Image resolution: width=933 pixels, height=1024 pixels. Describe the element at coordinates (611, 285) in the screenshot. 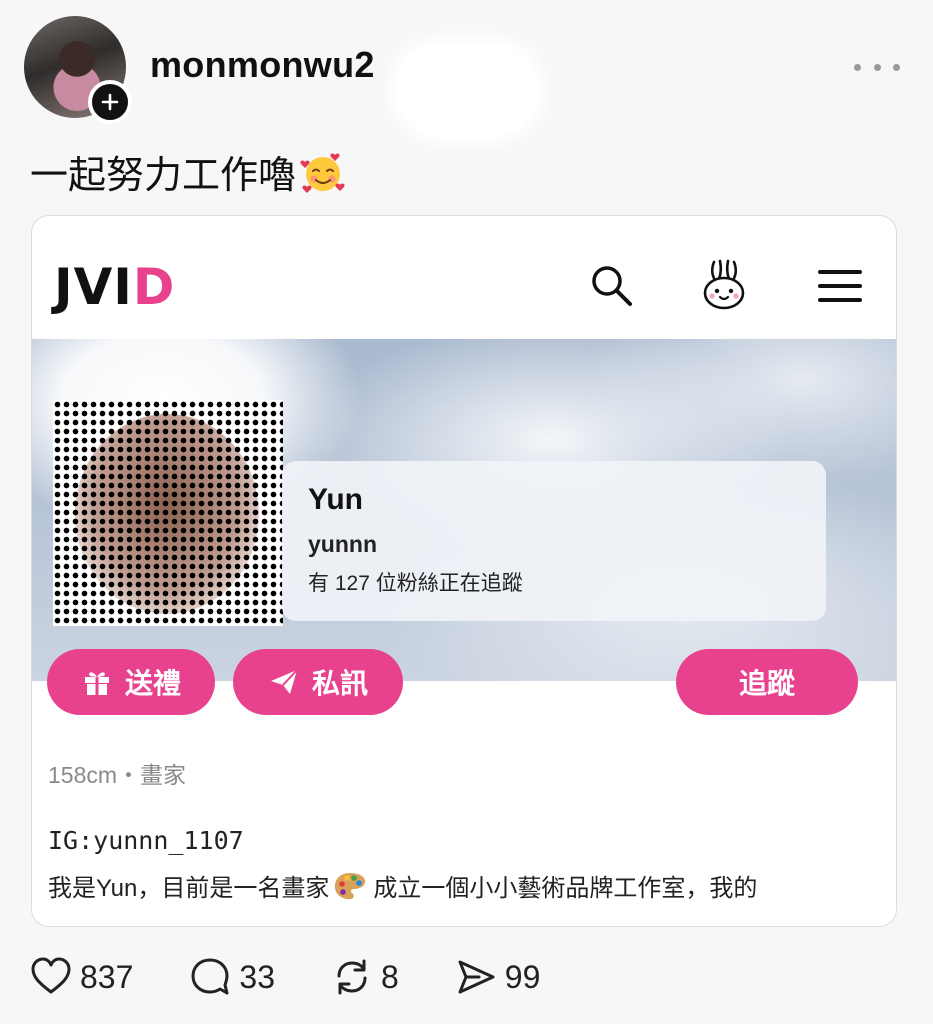

I see `search-icon` at that location.